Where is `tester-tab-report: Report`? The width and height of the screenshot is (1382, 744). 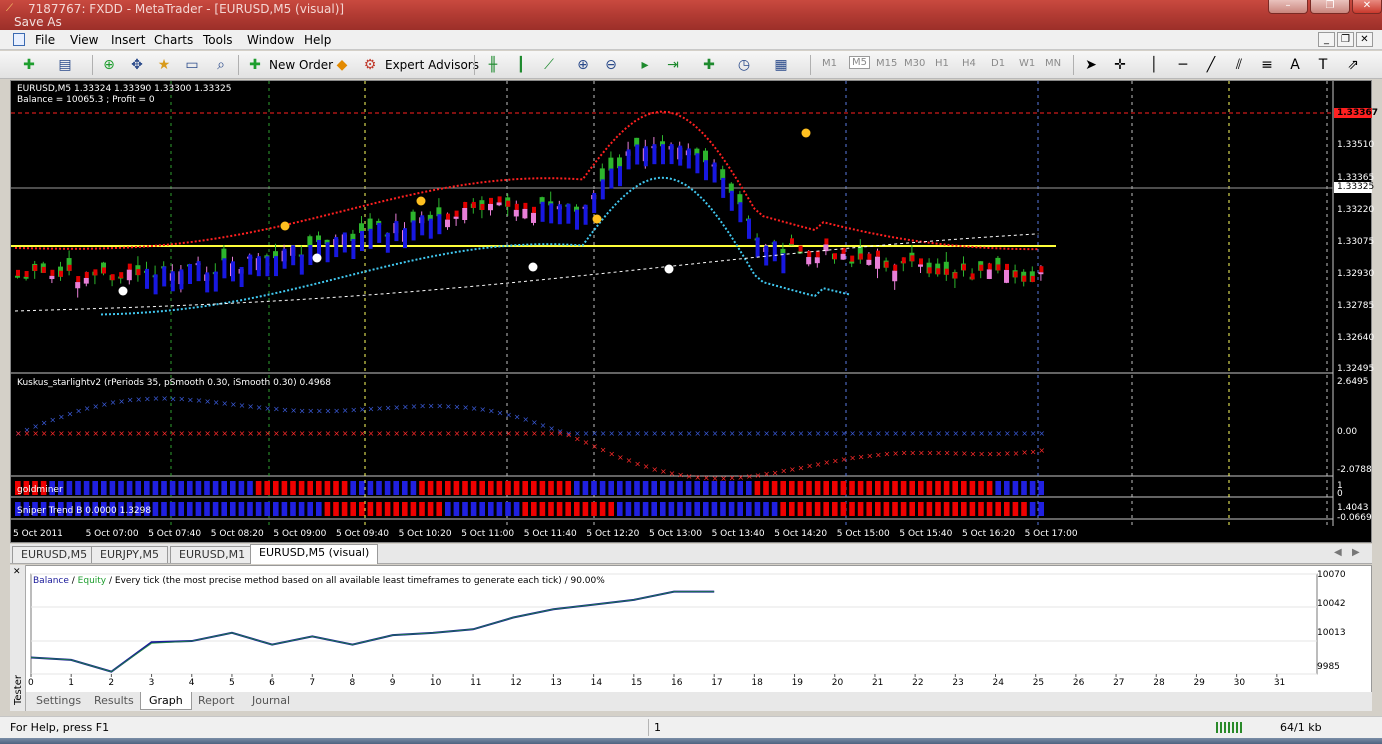
tester-tab-report: Report is located at coordinates (216, 701).